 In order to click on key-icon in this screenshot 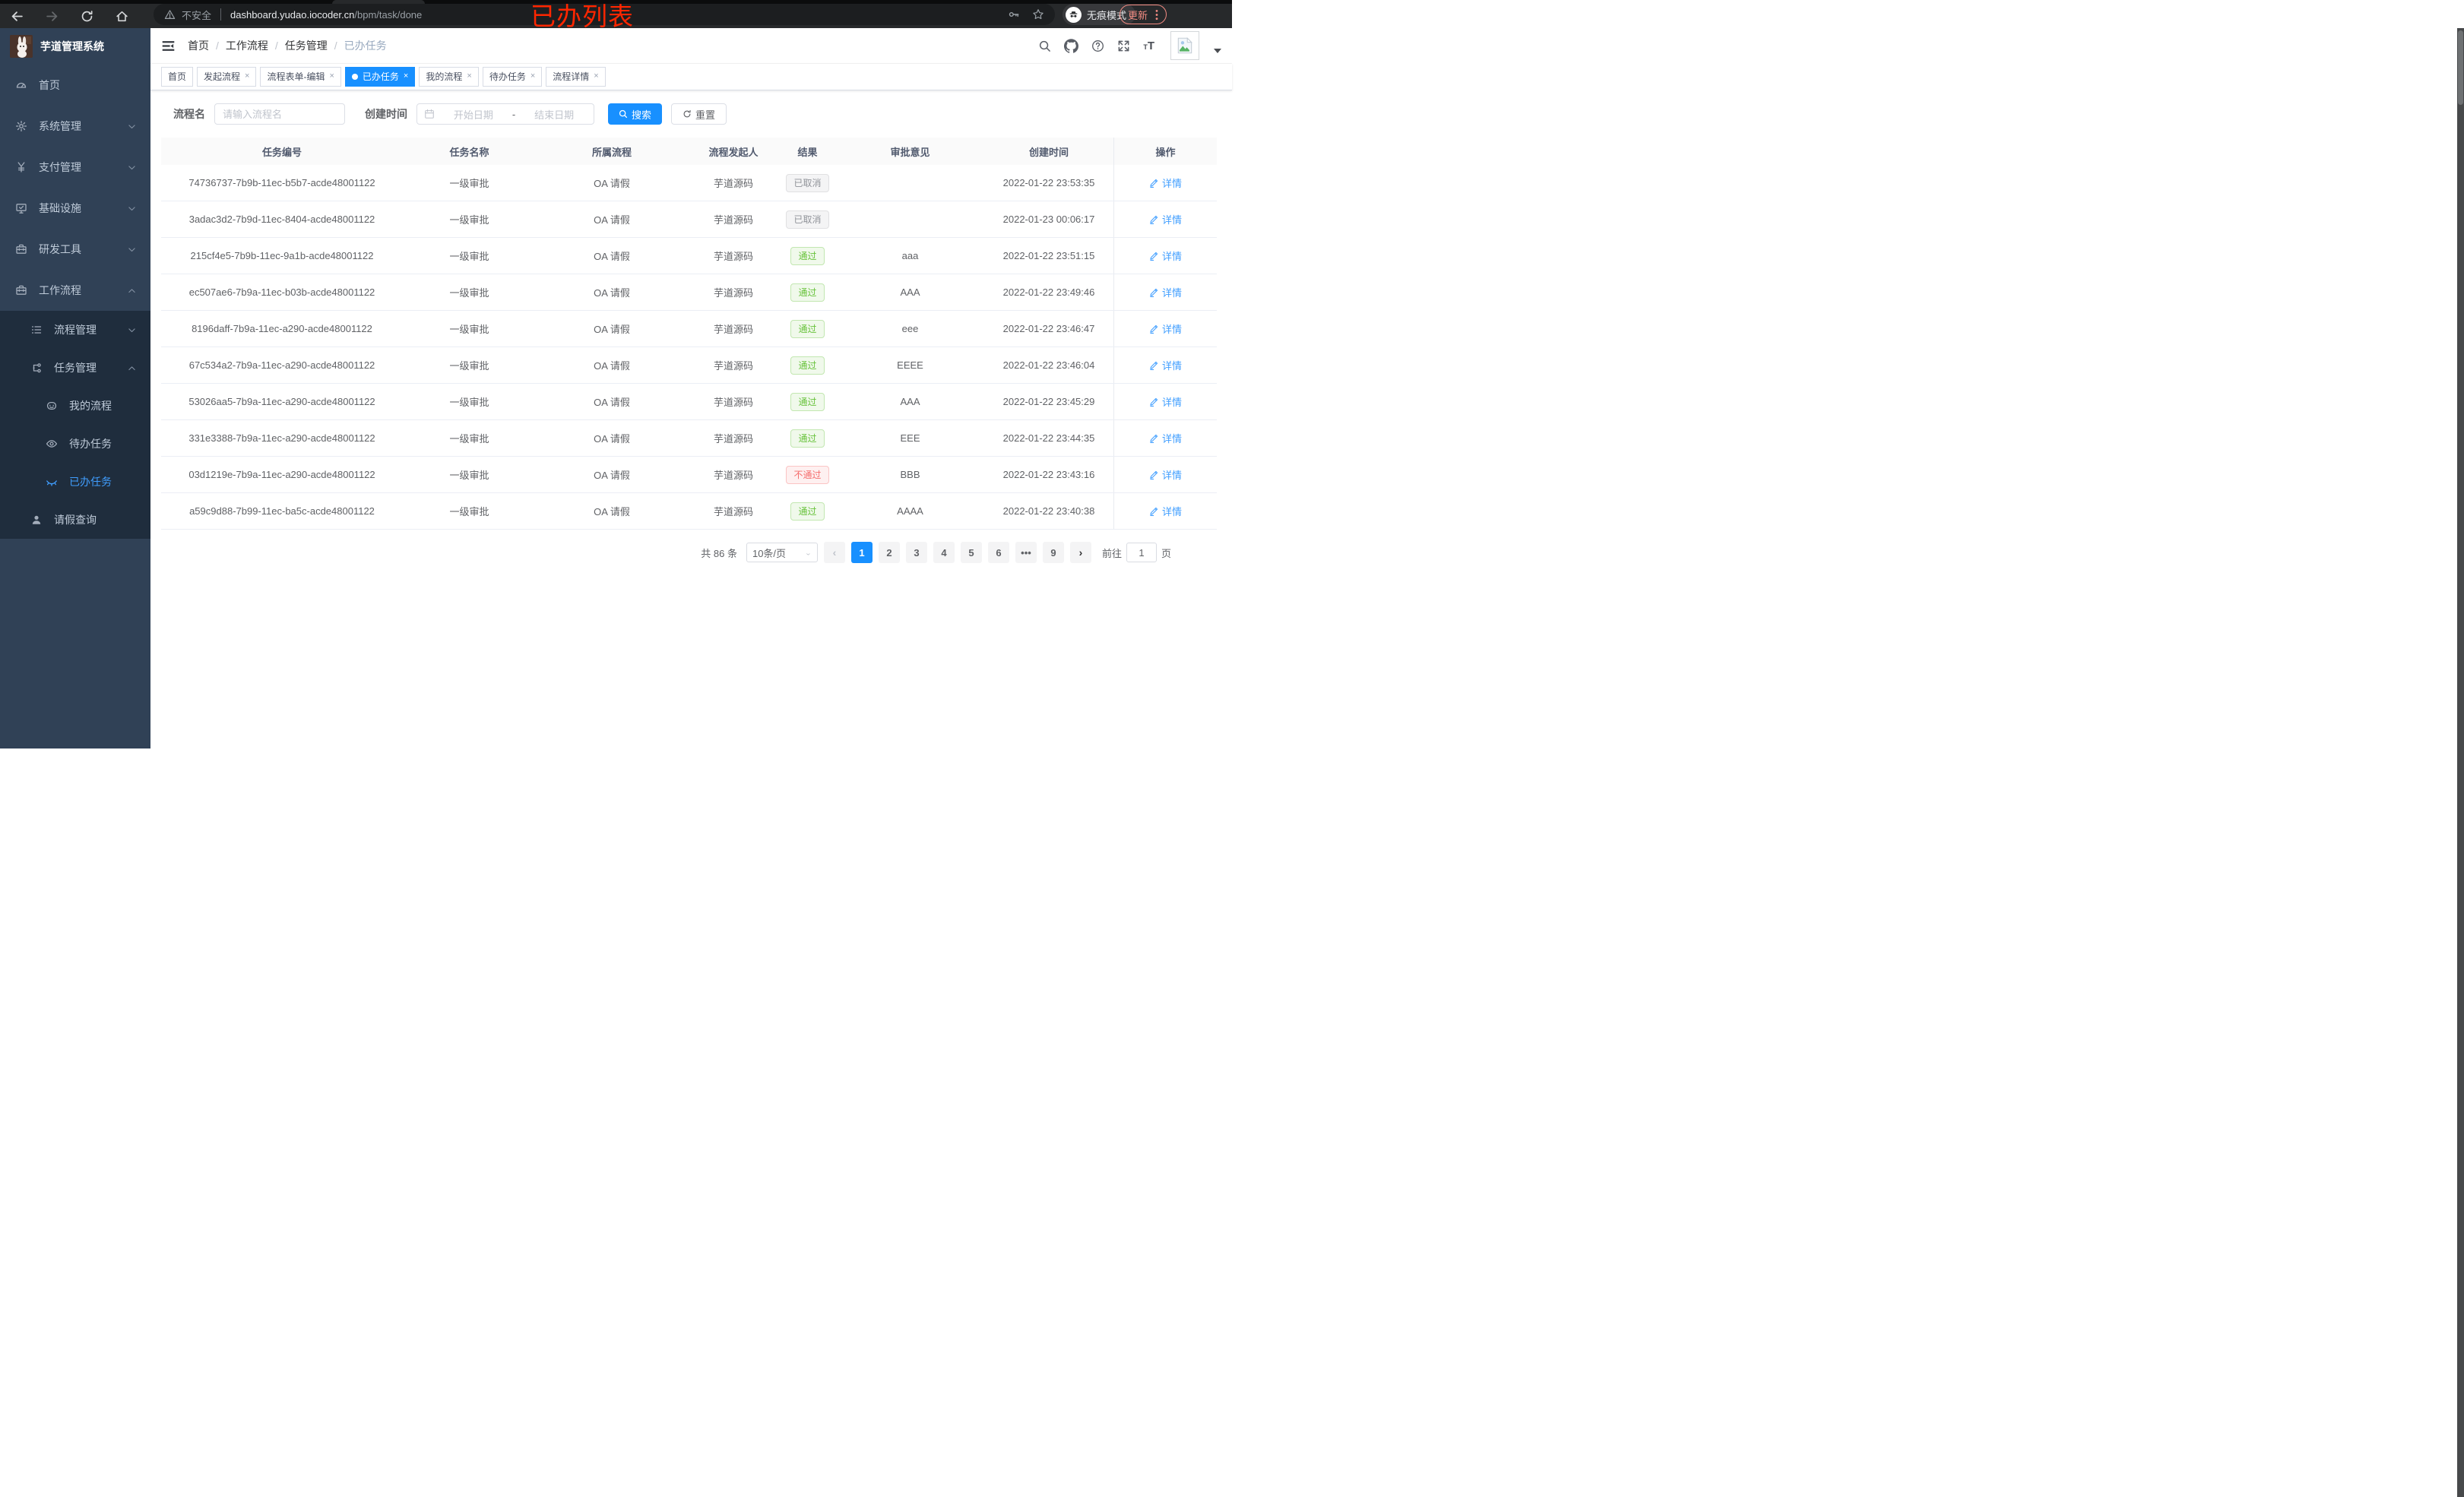, I will do `click(1014, 14)`.